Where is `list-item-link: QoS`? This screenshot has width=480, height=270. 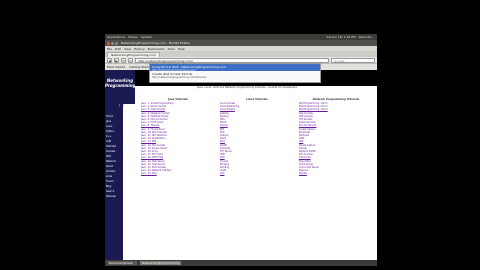 list-item-link: QoS is located at coordinates (257, 173).